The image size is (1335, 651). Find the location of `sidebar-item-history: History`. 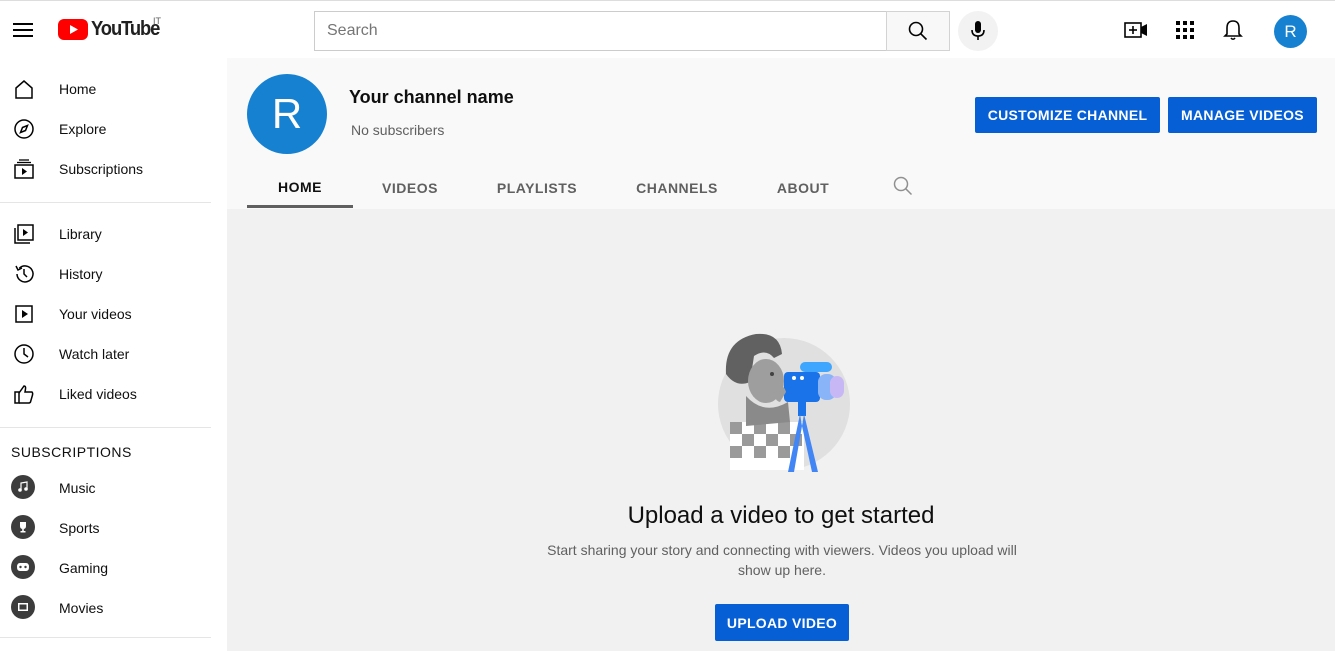

sidebar-item-history: History is located at coordinates (105, 274).